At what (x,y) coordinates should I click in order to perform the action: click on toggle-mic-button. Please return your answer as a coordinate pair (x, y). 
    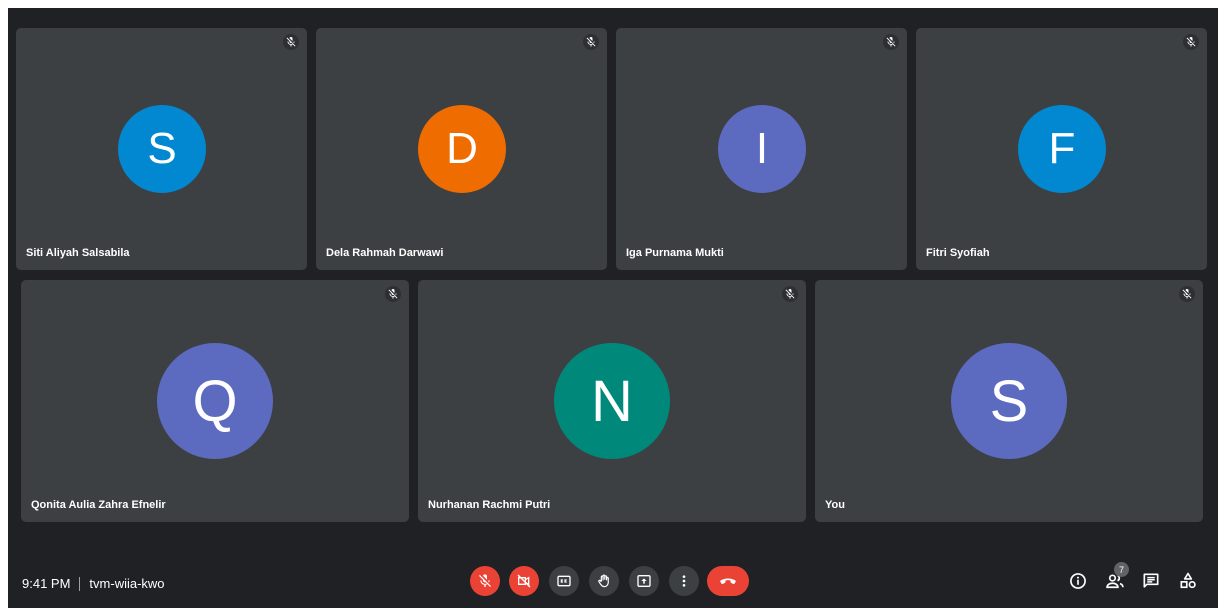
    Looking at the image, I should click on (485, 581).